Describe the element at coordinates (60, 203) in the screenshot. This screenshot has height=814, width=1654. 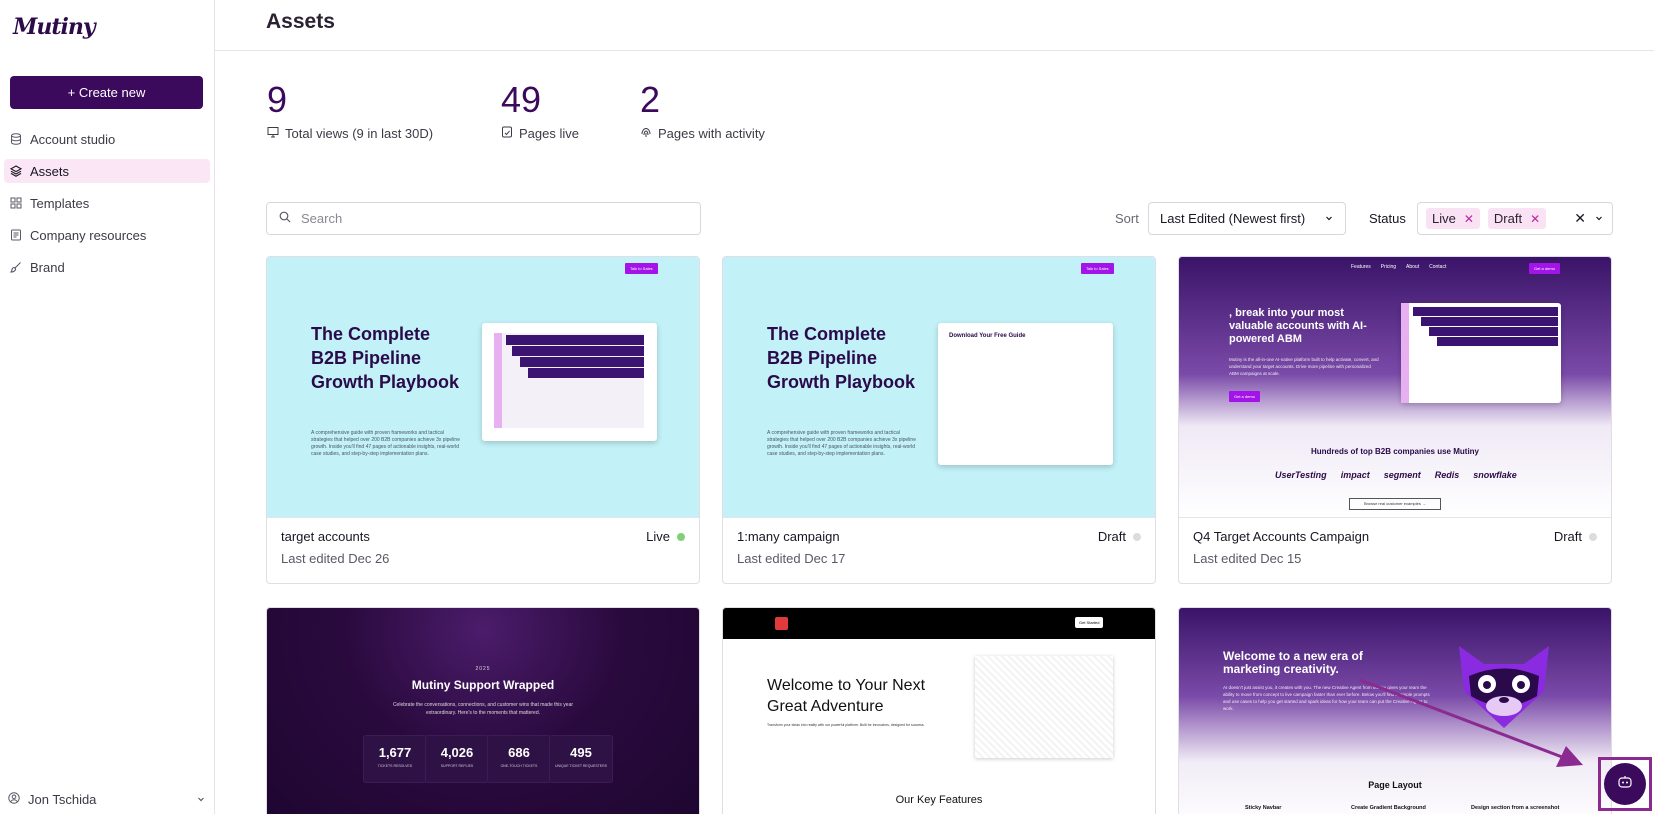
I see `sidebar-item-label: Templates` at that location.